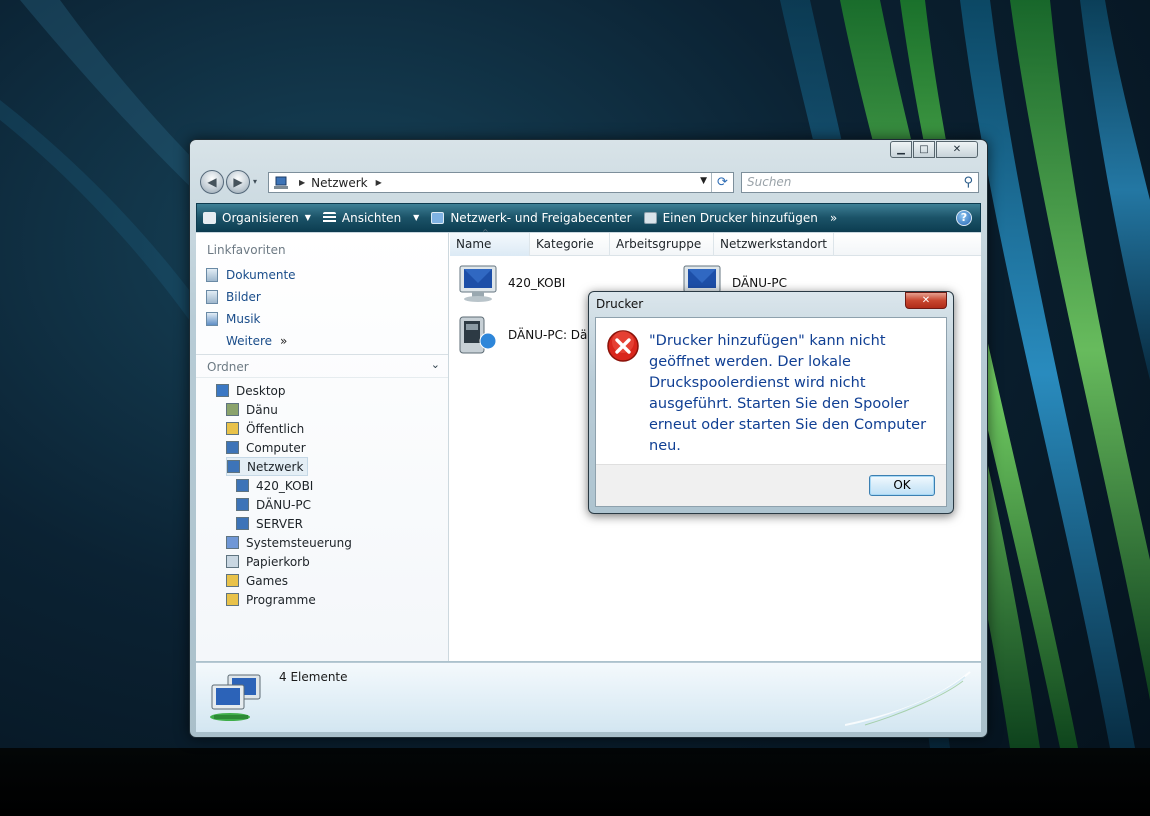 The image size is (1150, 816). Describe the element at coordinates (329, 217) in the screenshot. I see `views-icon` at that location.